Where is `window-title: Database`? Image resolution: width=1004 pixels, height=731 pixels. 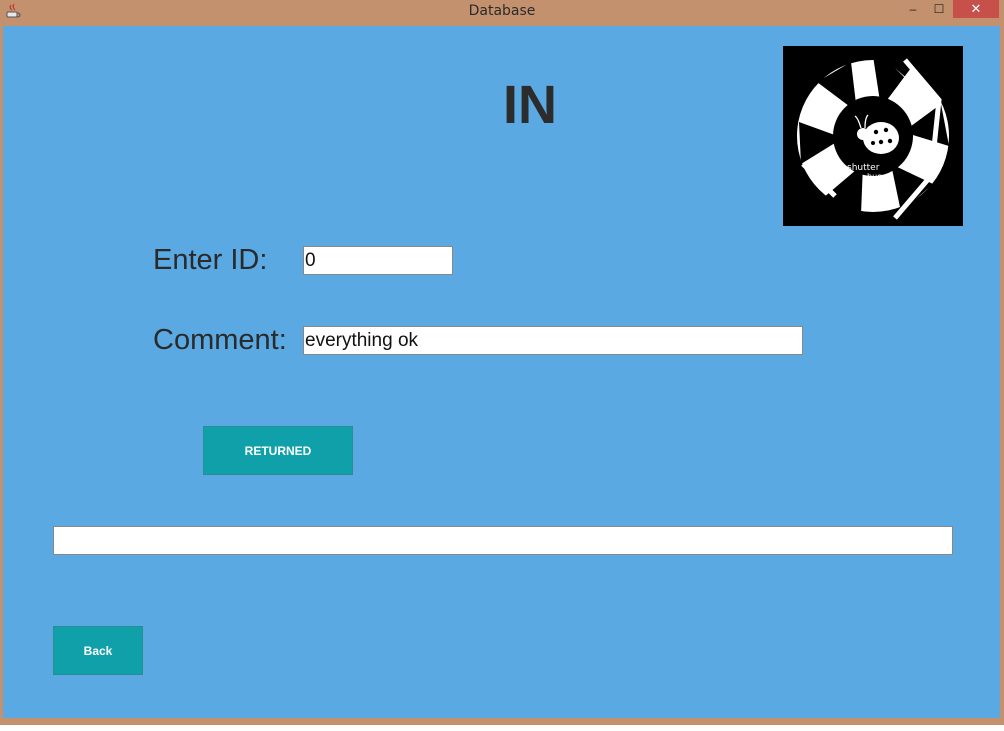
window-title: Database is located at coordinates (502, 11).